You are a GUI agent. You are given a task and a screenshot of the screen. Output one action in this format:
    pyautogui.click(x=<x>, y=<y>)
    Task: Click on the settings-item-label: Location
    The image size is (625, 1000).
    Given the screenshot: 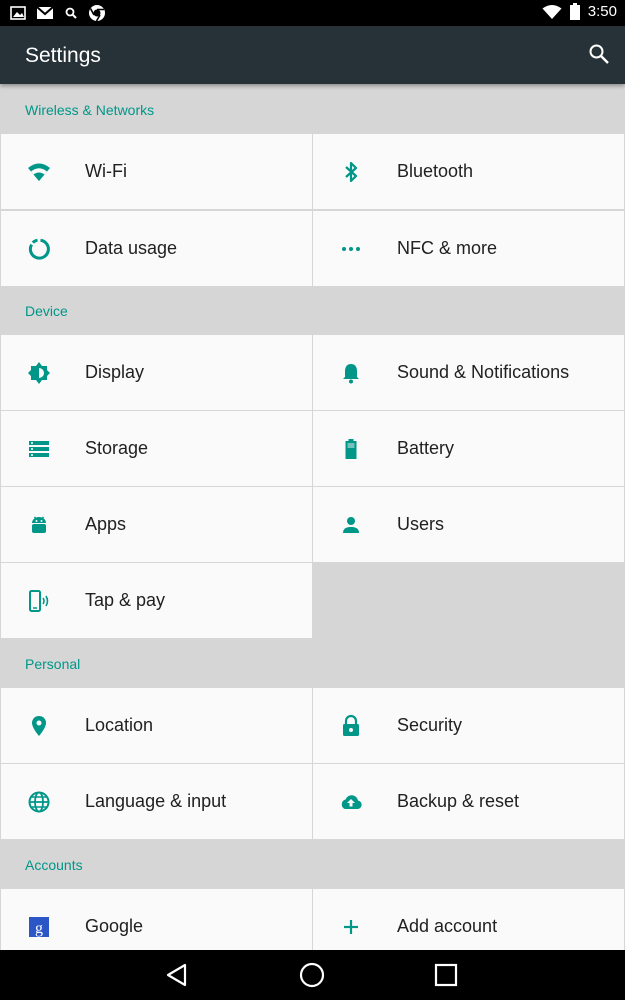 What is the action you would take?
    pyautogui.click(x=119, y=725)
    